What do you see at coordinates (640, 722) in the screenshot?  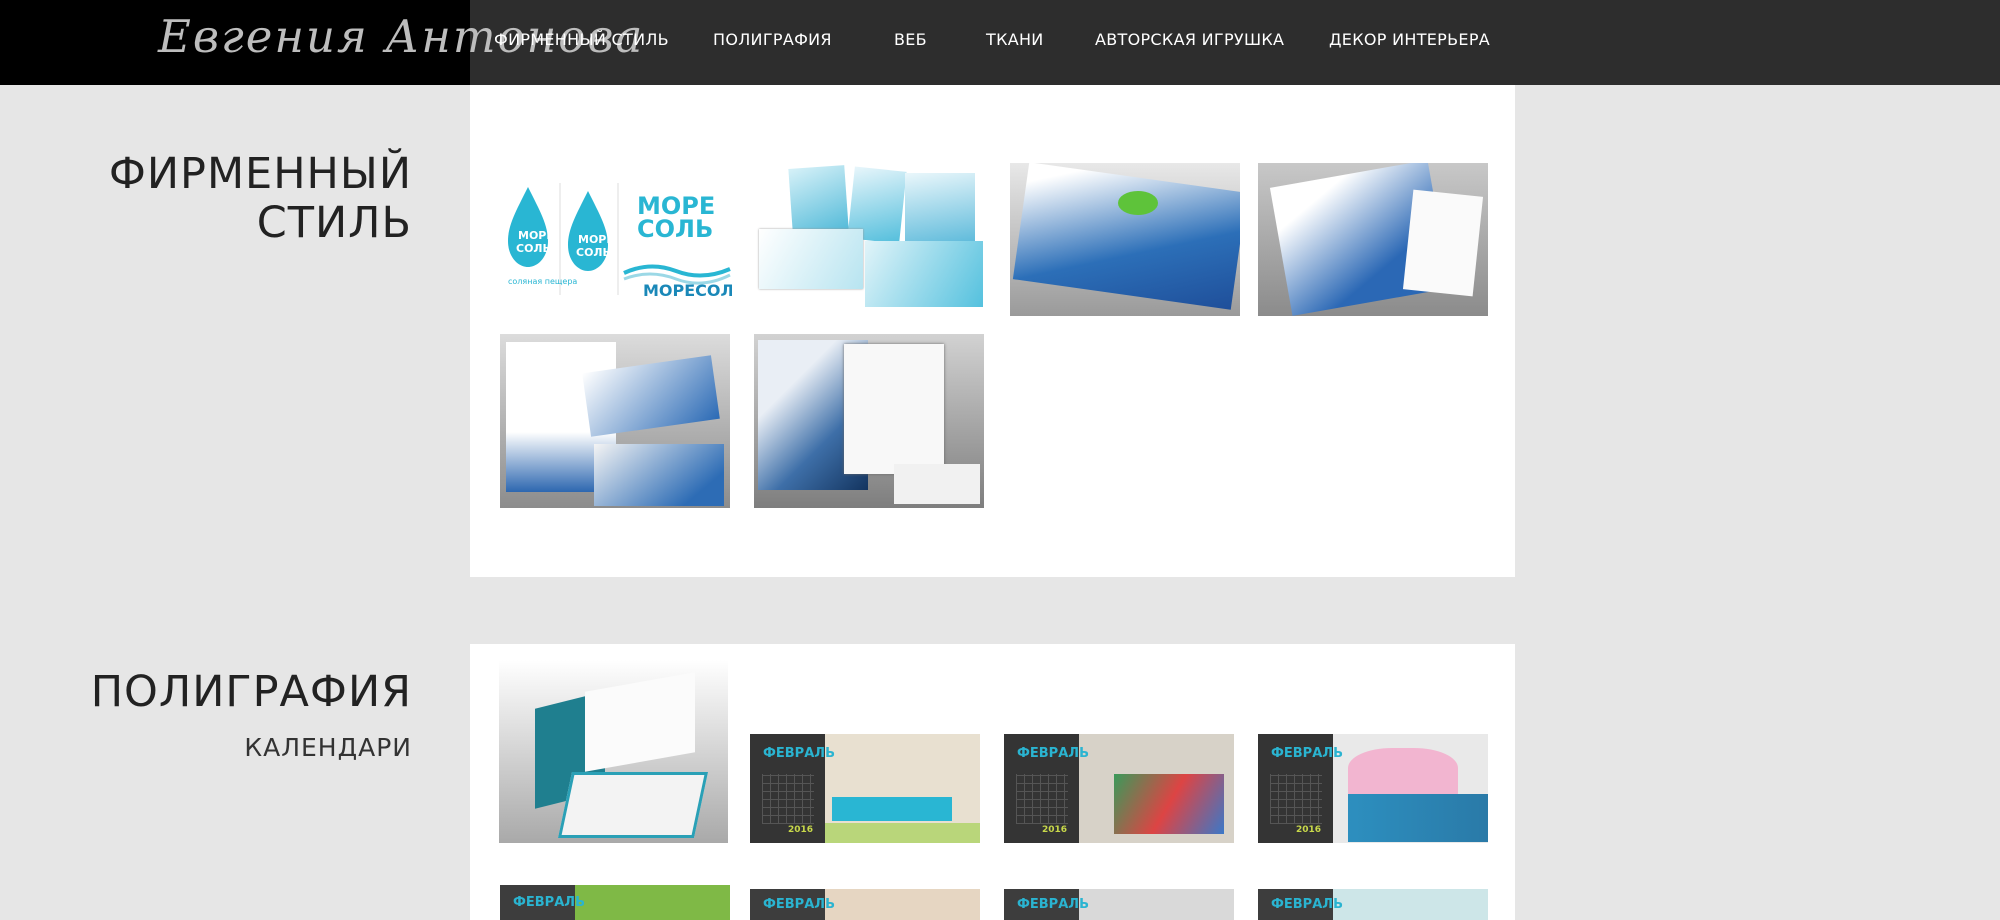 I see `calendar-page-art` at bounding box center [640, 722].